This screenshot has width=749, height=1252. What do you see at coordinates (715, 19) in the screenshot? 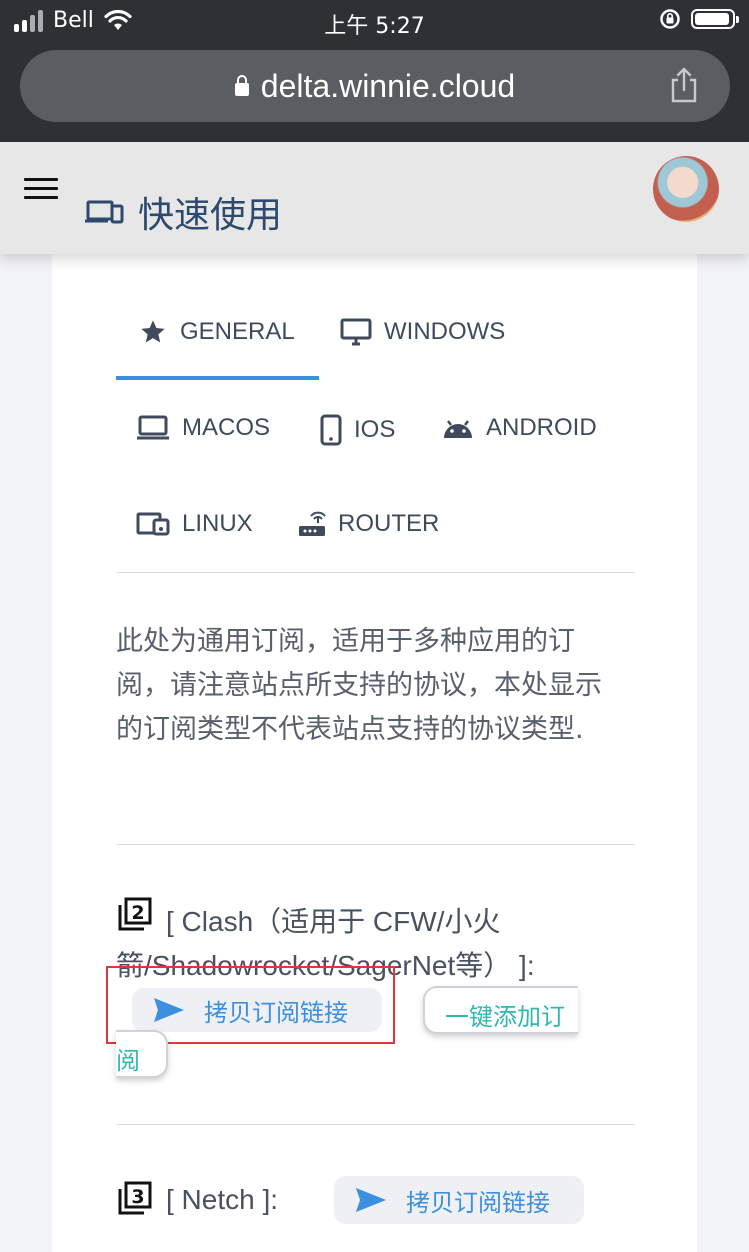
I see `battery-icon` at bounding box center [715, 19].